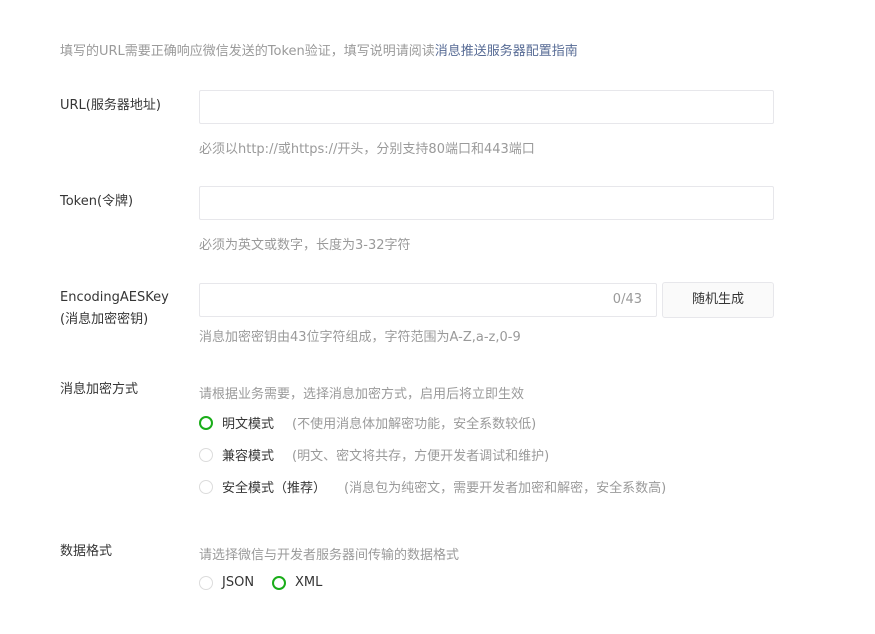 This screenshot has height=634, width=875. I want to click on encryption-option-desc: (明文、密文将共存，方便开发者调试和维护), so click(421, 456).